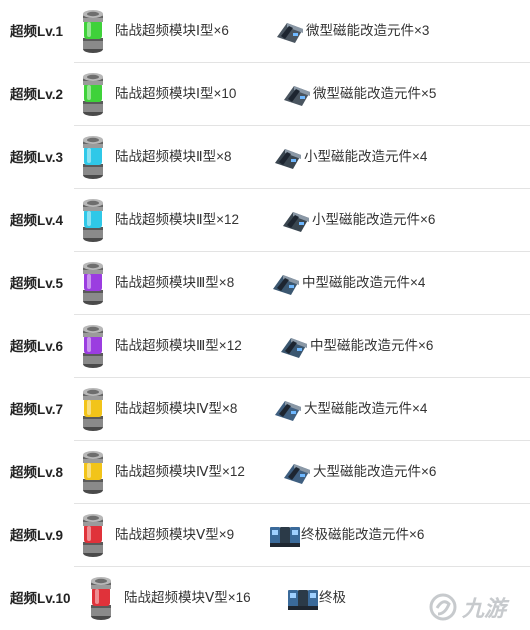  I want to click on module-label: 陆战超频模块Ⅴ型×16, so click(187, 597).